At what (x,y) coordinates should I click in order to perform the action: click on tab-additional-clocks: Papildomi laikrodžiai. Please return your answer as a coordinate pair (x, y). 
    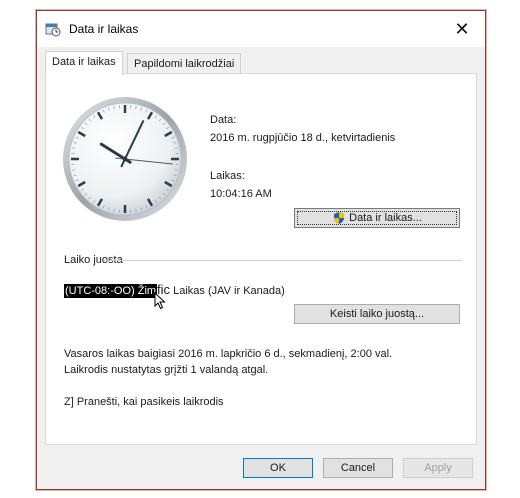
    Looking at the image, I should click on (184, 63).